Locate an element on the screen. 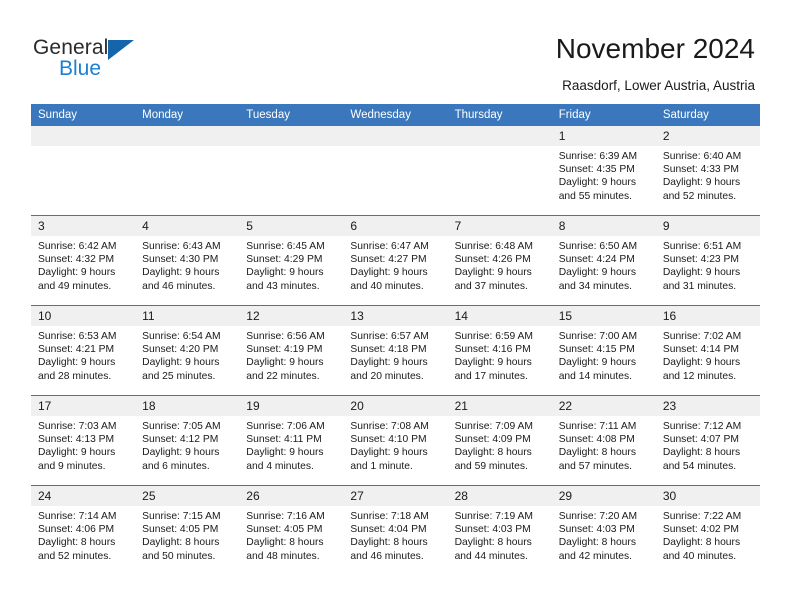 The image size is (792, 612). daylight-duration-line2: and 52 minutes. is located at coordinates (699, 196).